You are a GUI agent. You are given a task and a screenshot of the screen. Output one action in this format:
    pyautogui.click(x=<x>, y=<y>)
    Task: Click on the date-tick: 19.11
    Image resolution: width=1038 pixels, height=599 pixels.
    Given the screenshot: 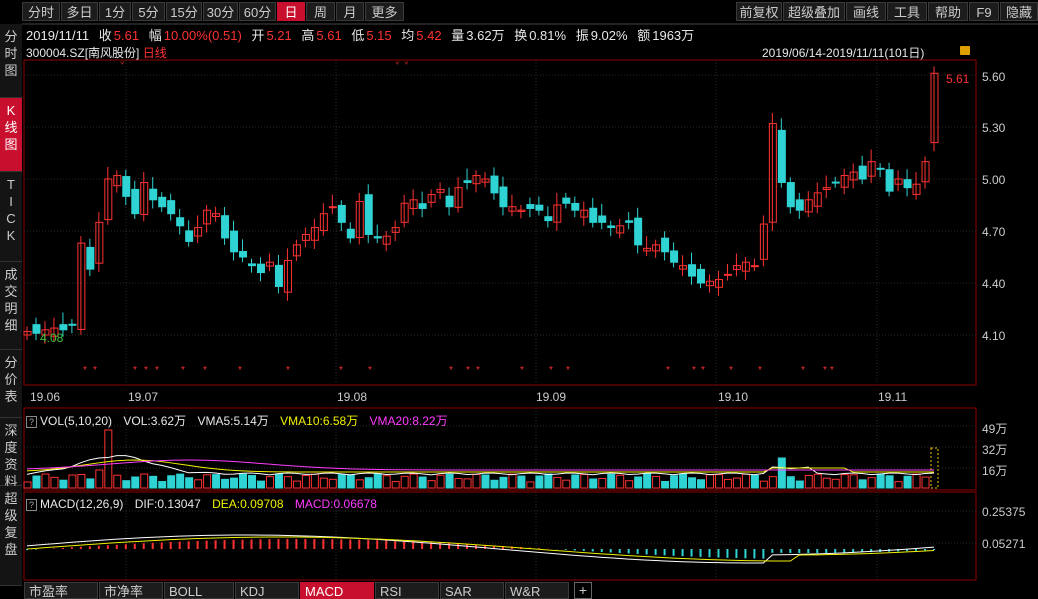 What is the action you would take?
    pyautogui.click(x=893, y=397)
    